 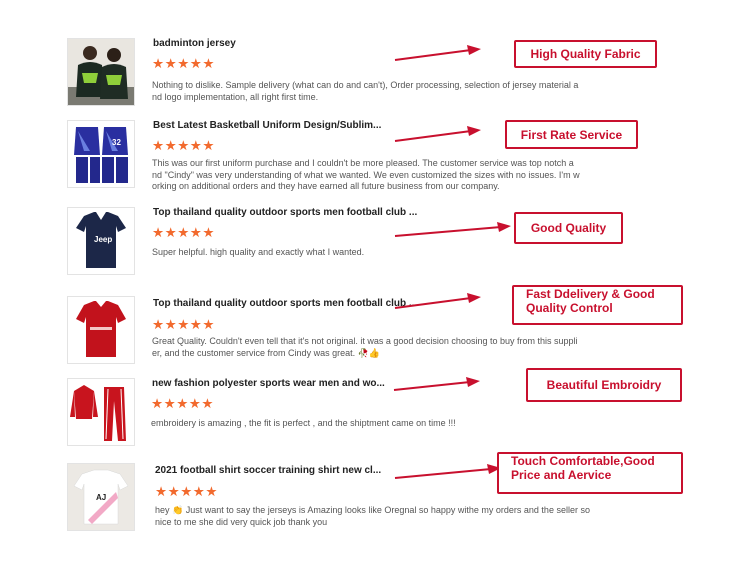 I want to click on product-thumbnail: Jeep, so click(x=101, y=241).